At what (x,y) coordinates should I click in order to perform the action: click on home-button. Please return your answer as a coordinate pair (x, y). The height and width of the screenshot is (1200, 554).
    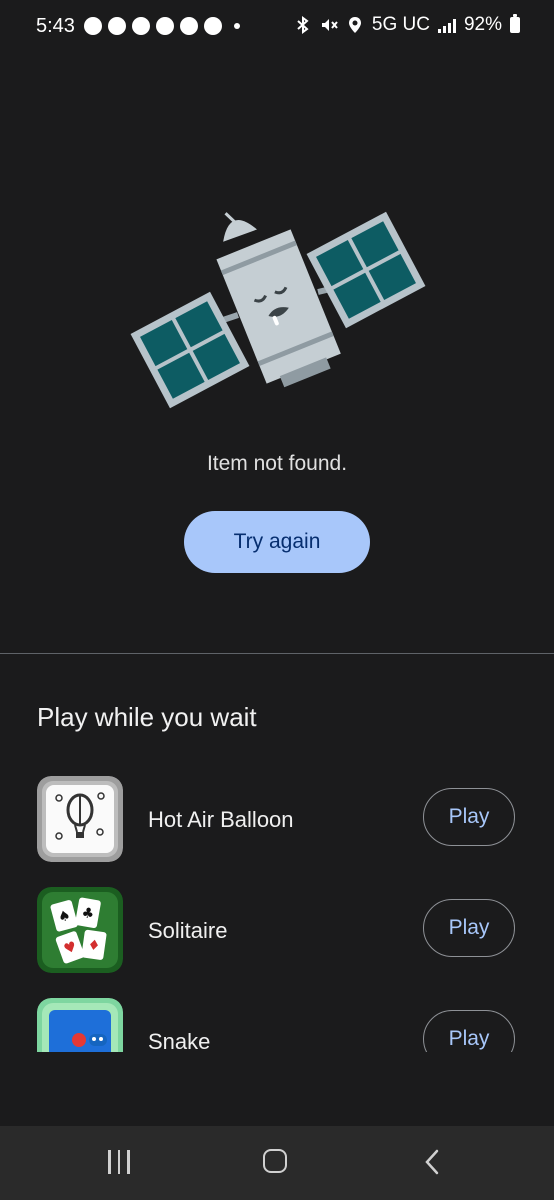
    Looking at the image, I should click on (275, 1161).